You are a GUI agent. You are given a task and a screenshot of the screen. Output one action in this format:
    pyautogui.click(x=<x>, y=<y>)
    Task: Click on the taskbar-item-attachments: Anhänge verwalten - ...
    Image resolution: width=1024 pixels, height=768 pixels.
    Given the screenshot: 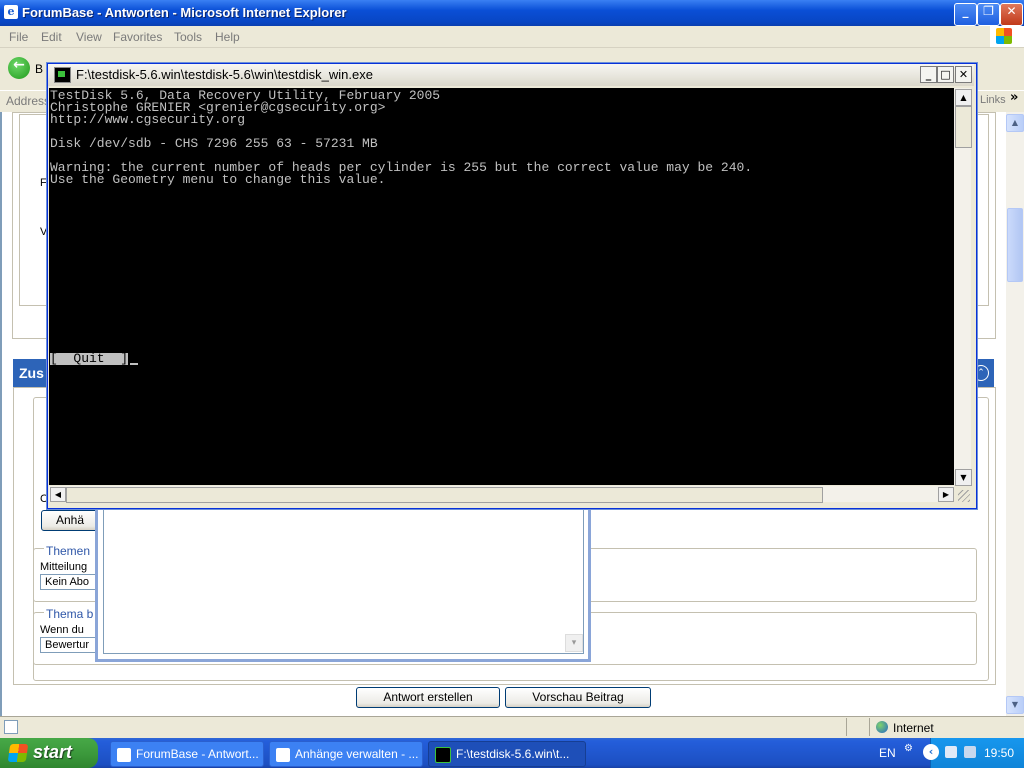 What is the action you would take?
    pyautogui.click(x=346, y=754)
    